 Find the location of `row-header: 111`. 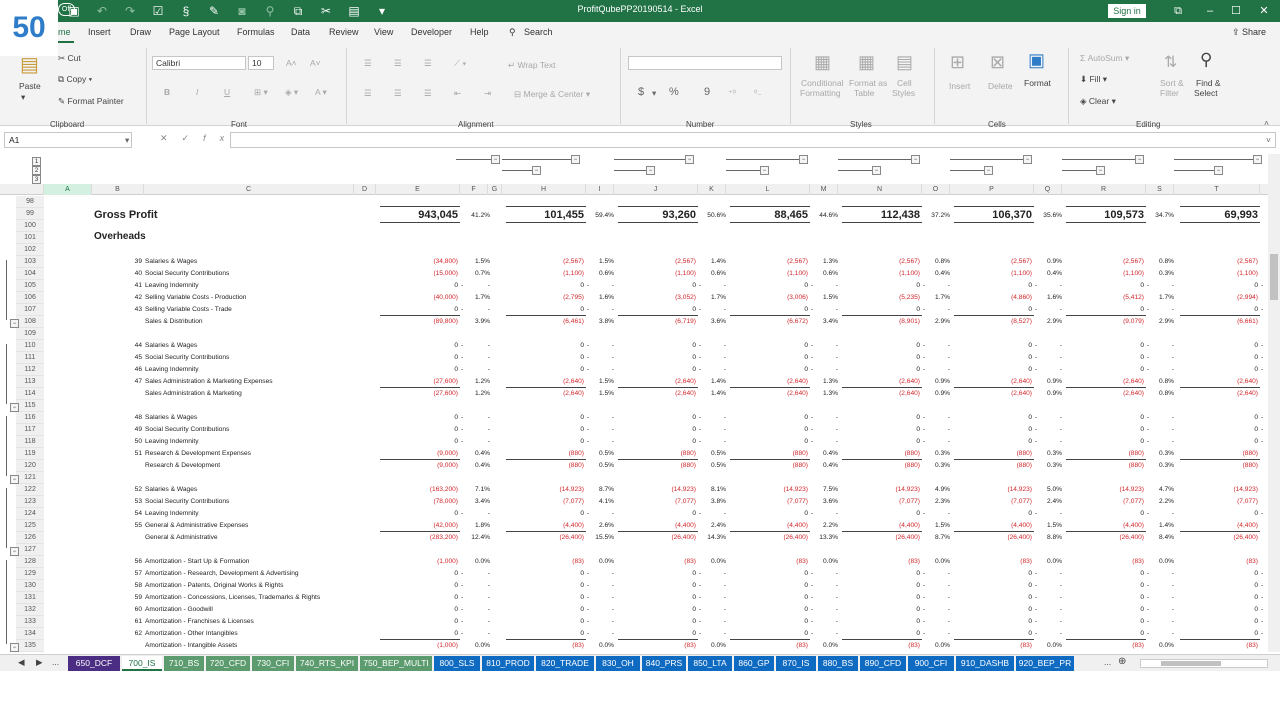

row-header: 111 is located at coordinates (30, 358).